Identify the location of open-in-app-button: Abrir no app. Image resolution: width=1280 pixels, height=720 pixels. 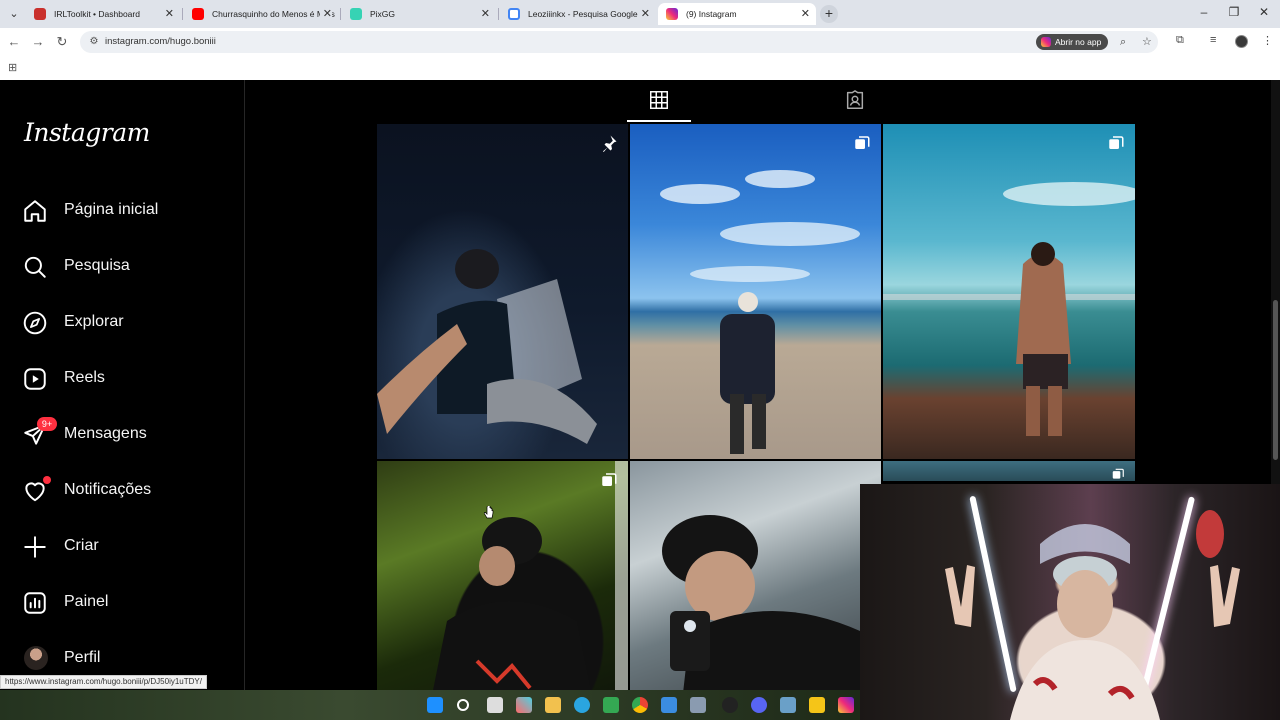
(1072, 42).